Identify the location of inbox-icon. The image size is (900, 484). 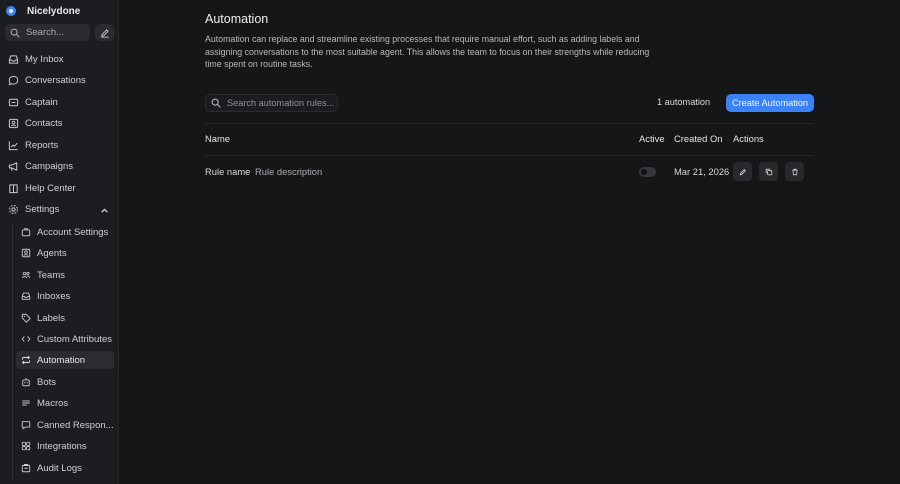
(13, 59).